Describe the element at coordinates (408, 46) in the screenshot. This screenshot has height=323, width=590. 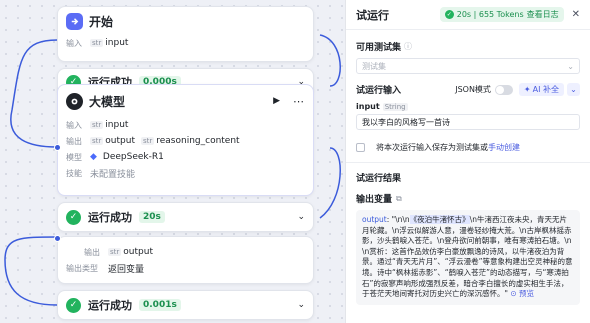
I see `info-icon: ⓘ` at that location.